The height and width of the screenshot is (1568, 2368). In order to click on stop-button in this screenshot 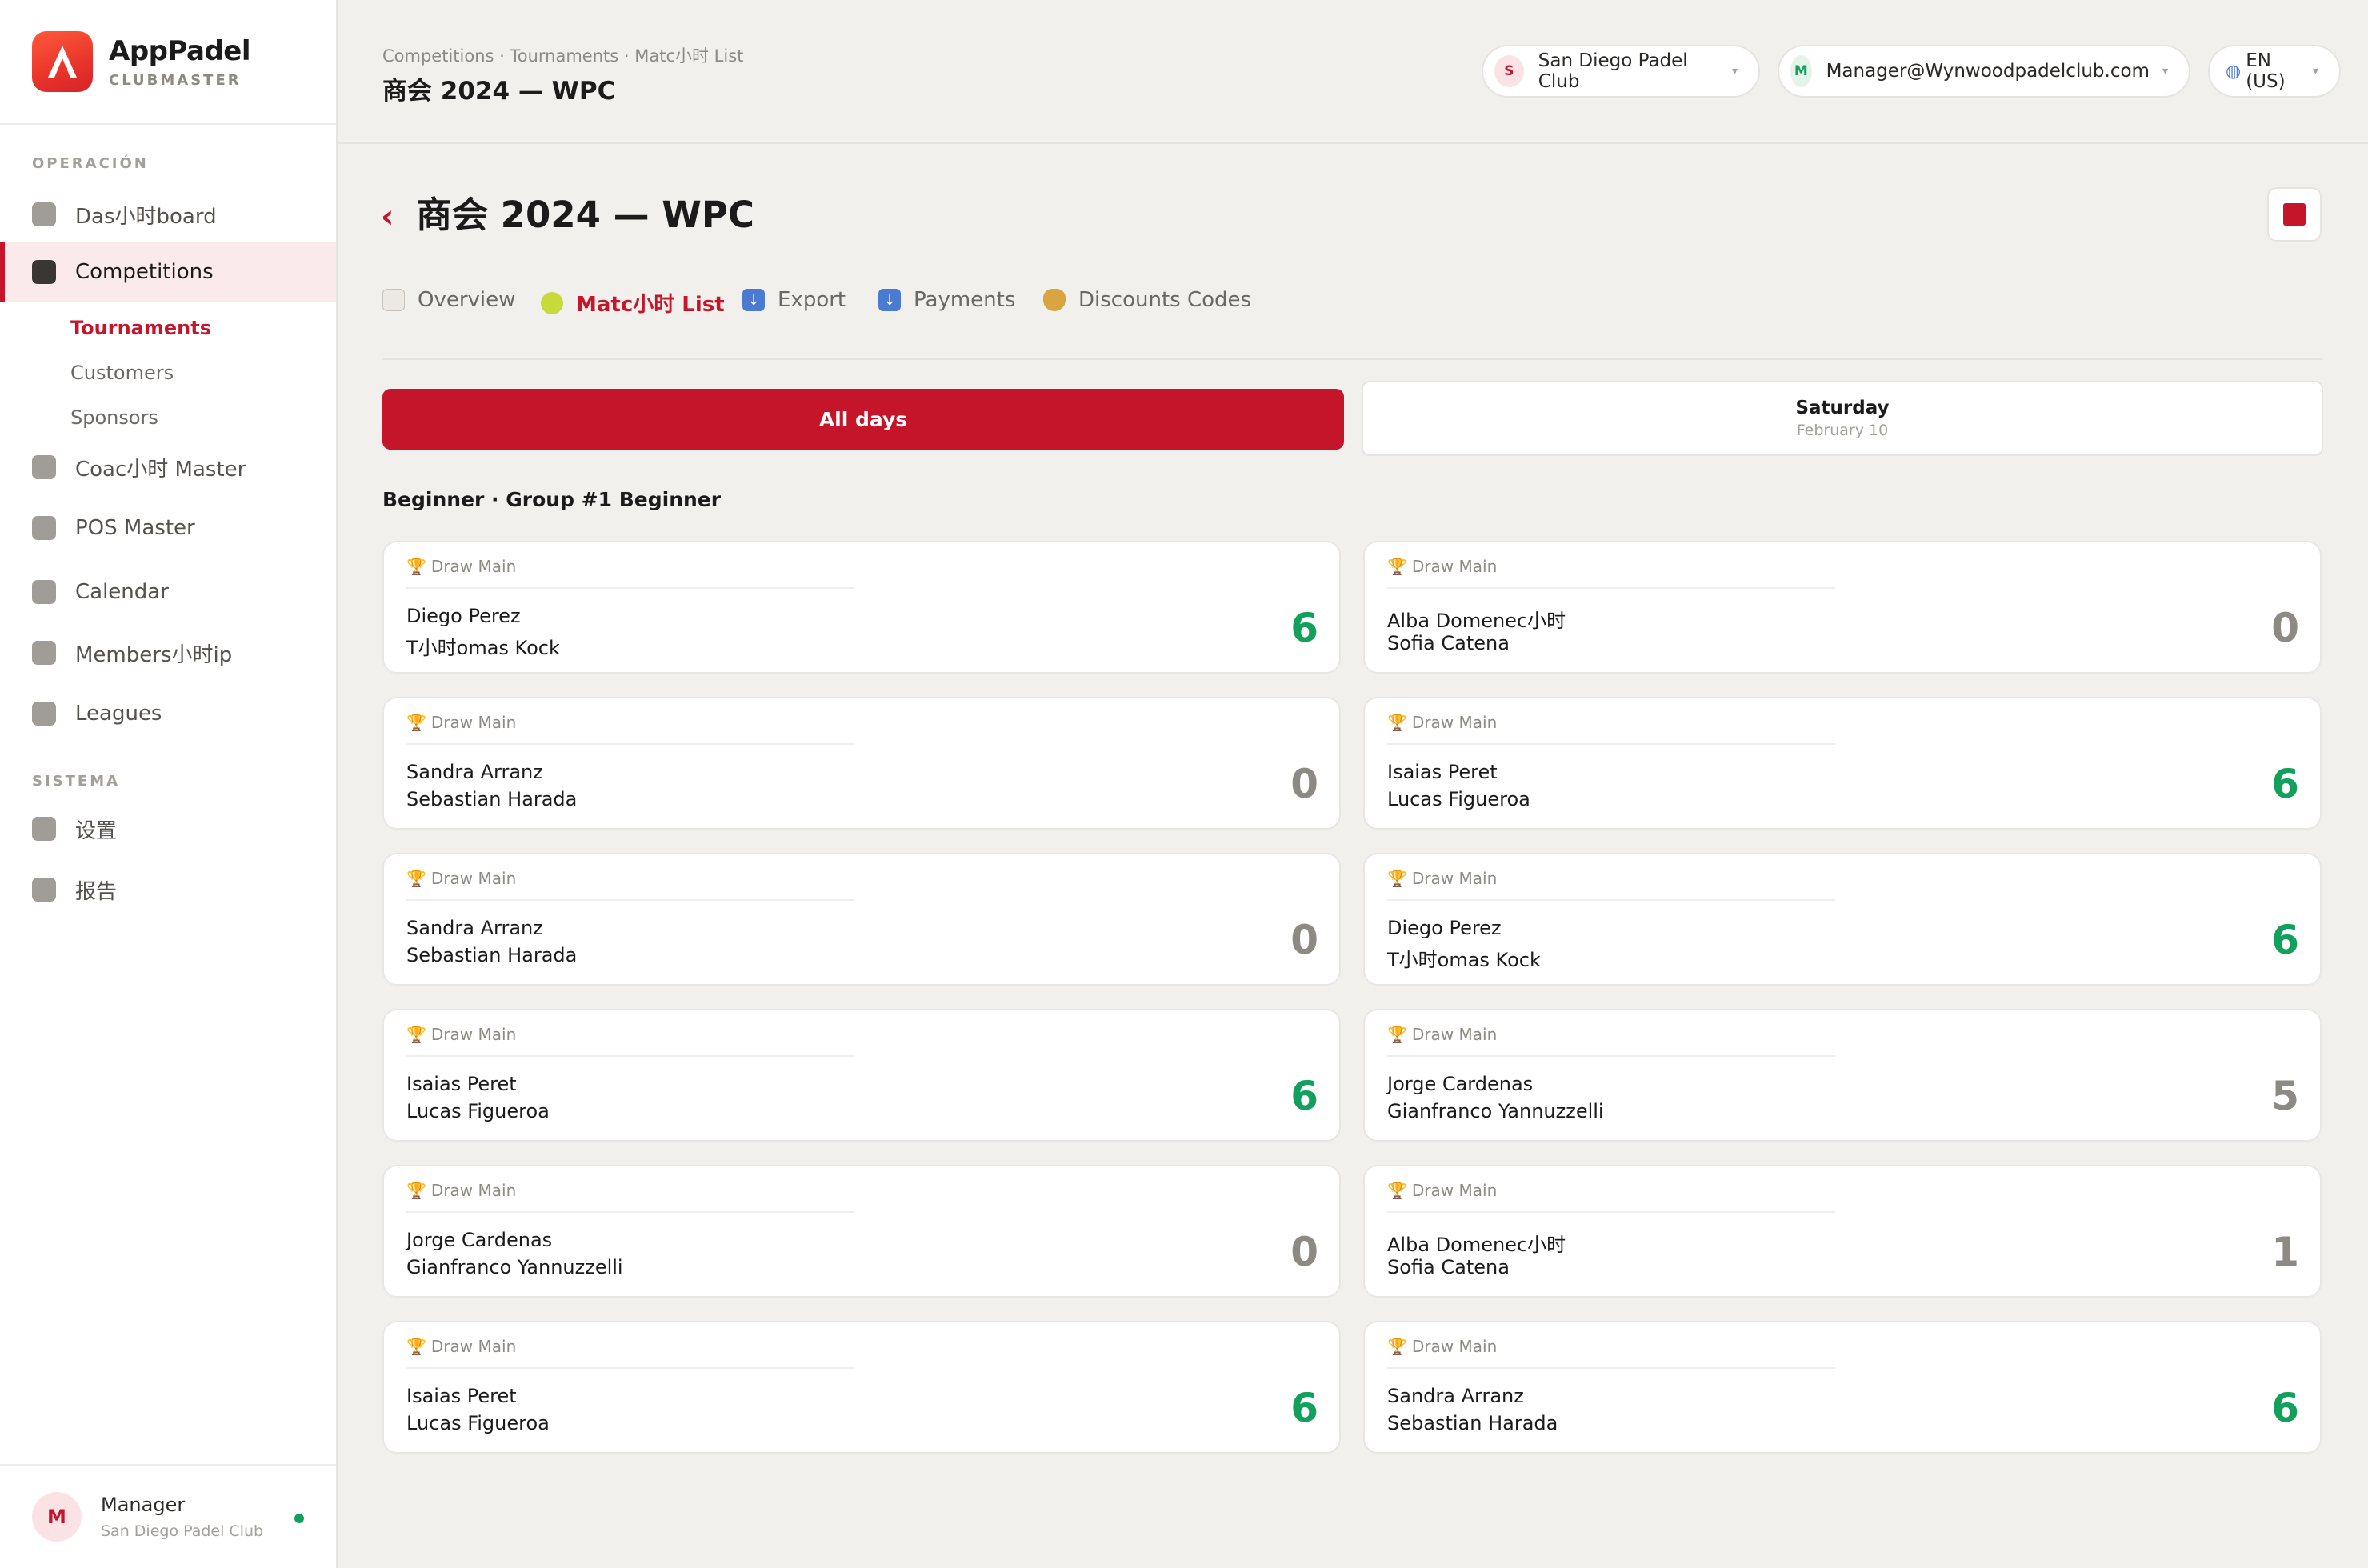, I will do `click(2294, 214)`.